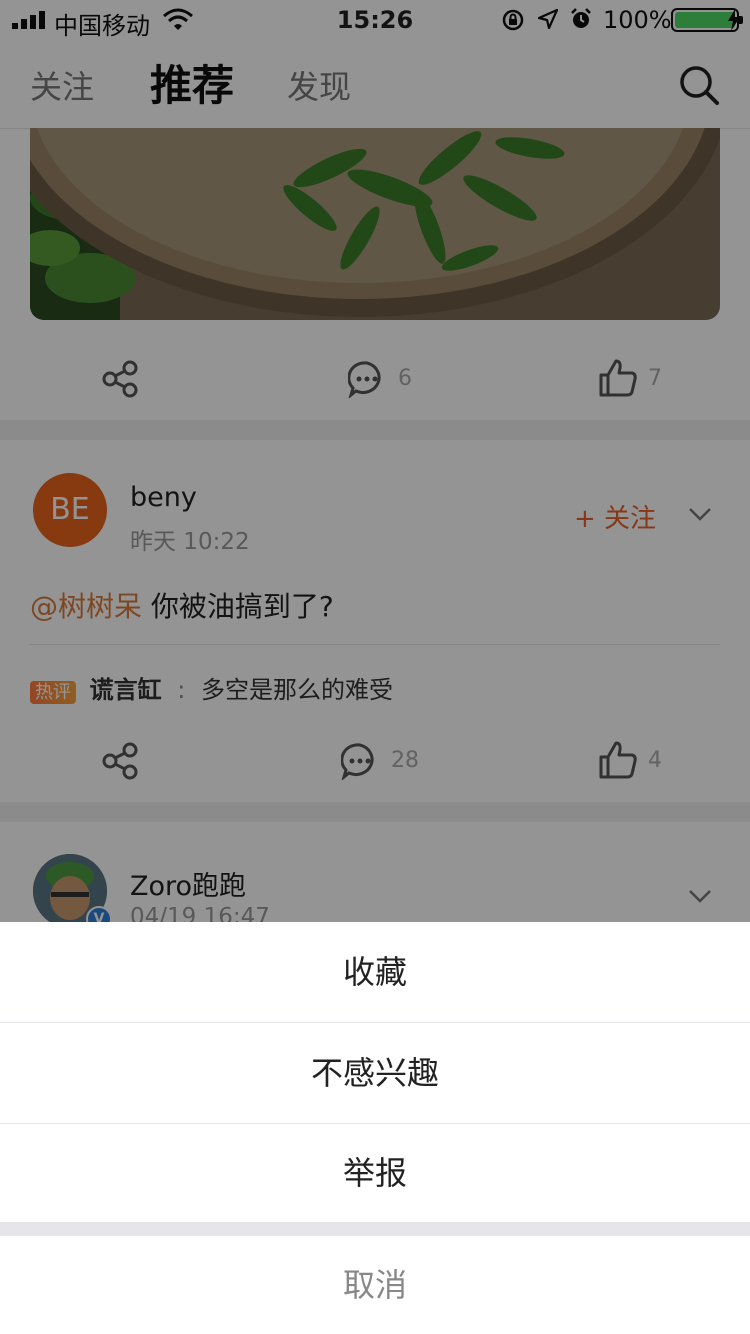 The image size is (750, 1334). Describe the element at coordinates (375, 1073) in the screenshot. I see `not-interested-option: 不感兴趣` at that location.